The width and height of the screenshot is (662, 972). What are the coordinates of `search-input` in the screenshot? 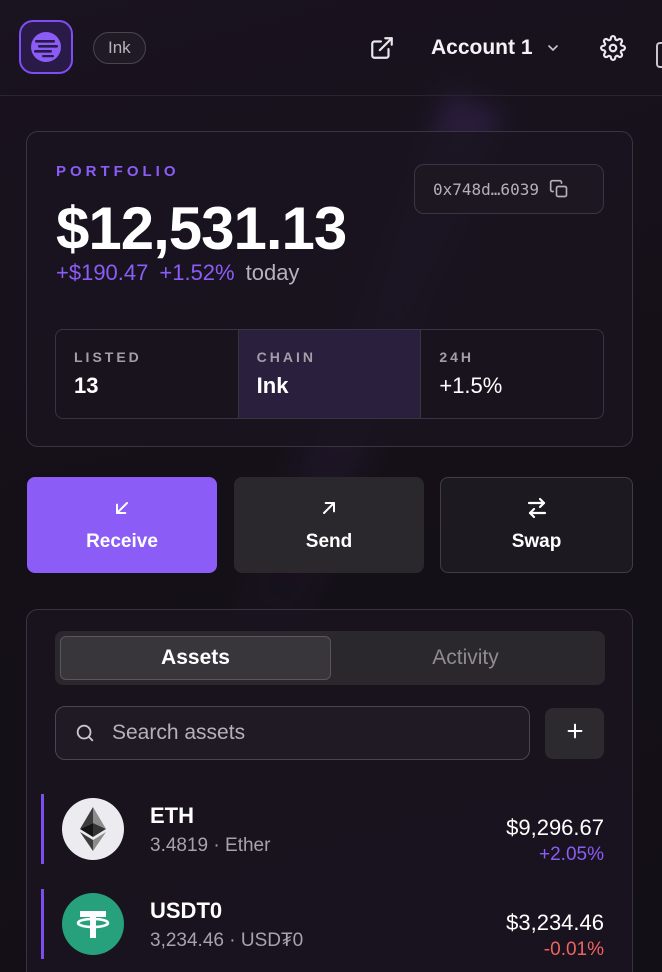 It's located at (302, 733).